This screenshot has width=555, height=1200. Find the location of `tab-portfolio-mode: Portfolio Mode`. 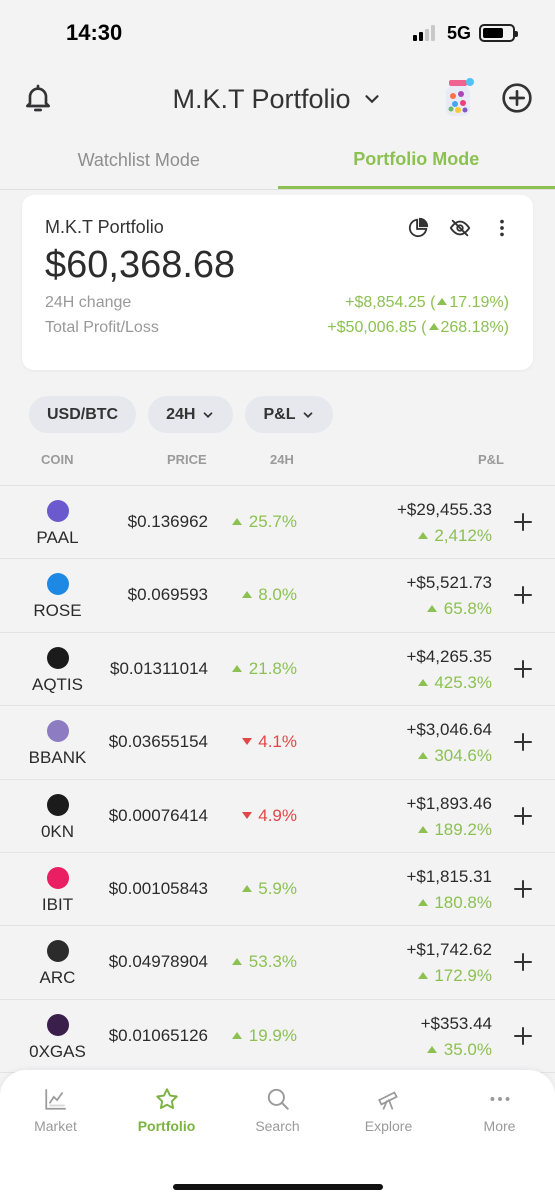

tab-portfolio-mode: Portfolio Mode is located at coordinates (416, 160).